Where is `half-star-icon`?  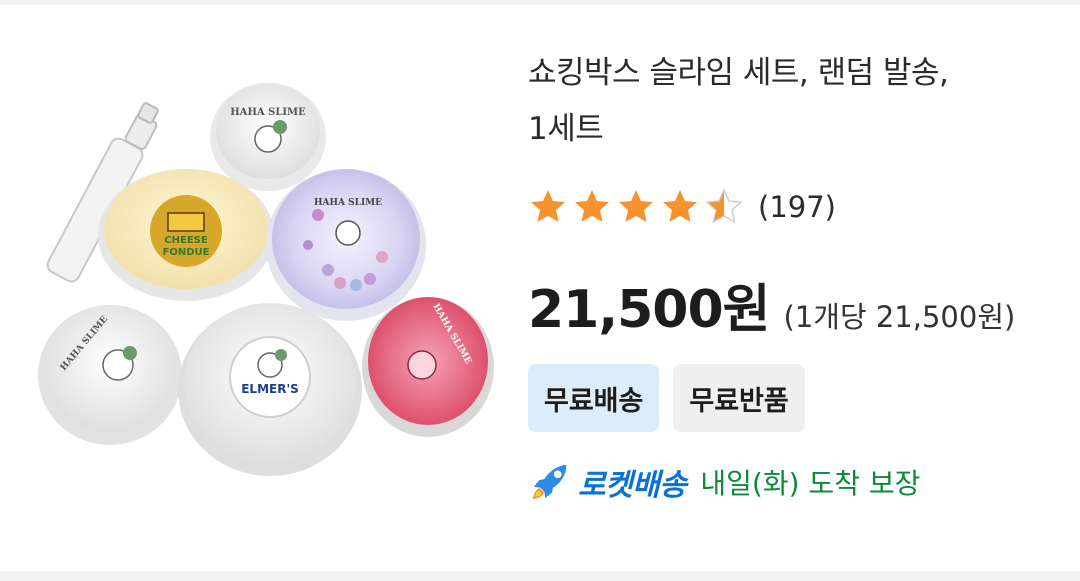 half-star-icon is located at coordinates (724, 206).